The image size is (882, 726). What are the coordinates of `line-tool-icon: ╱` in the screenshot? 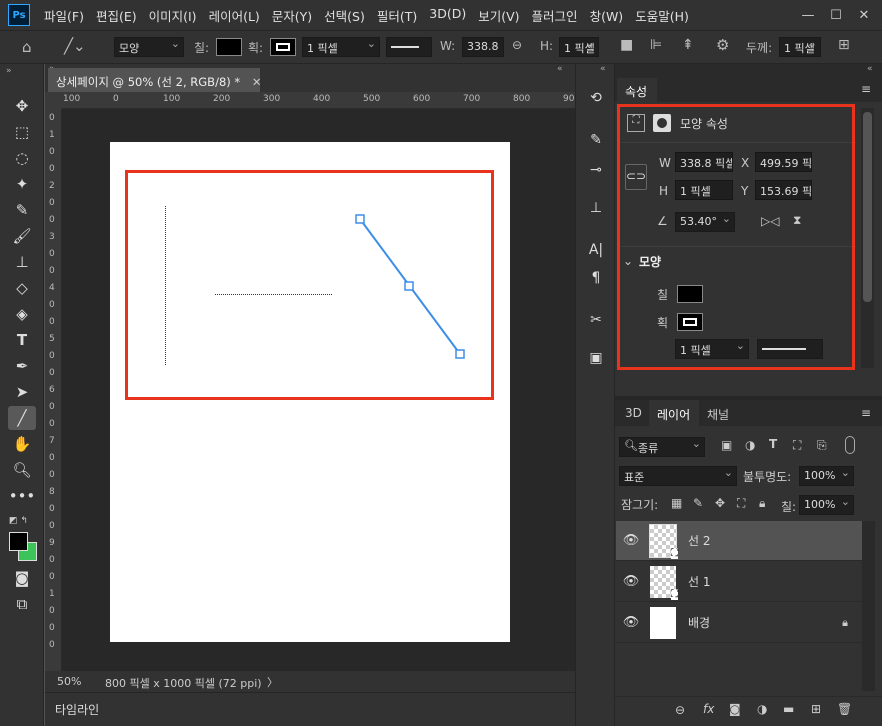 It's located at (22, 418).